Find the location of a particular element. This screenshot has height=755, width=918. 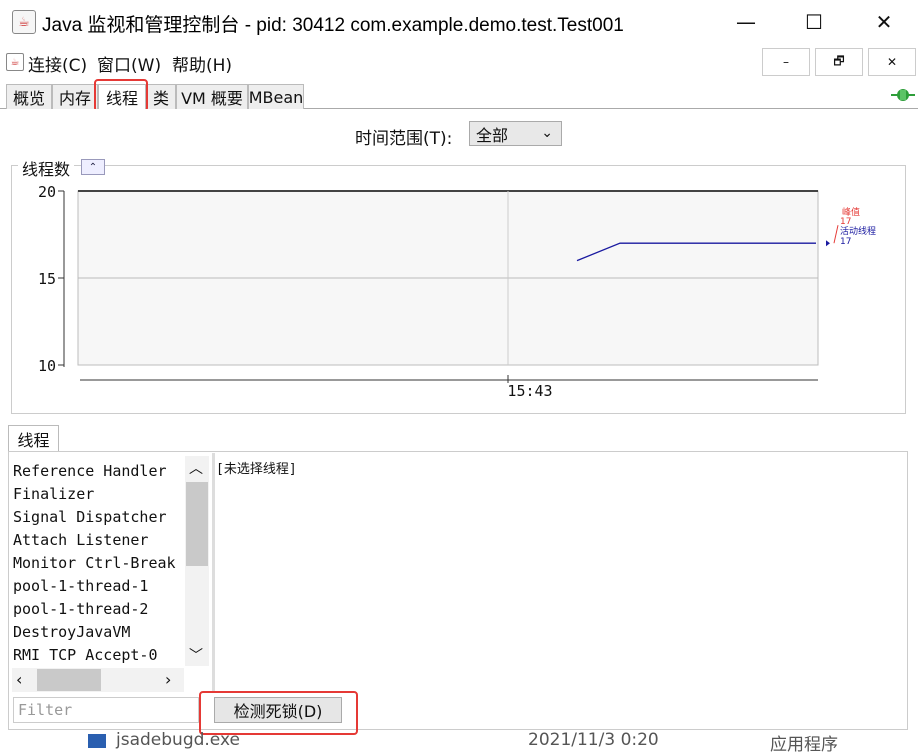

chevron-up-icon: ︿ is located at coordinates (196, 468).